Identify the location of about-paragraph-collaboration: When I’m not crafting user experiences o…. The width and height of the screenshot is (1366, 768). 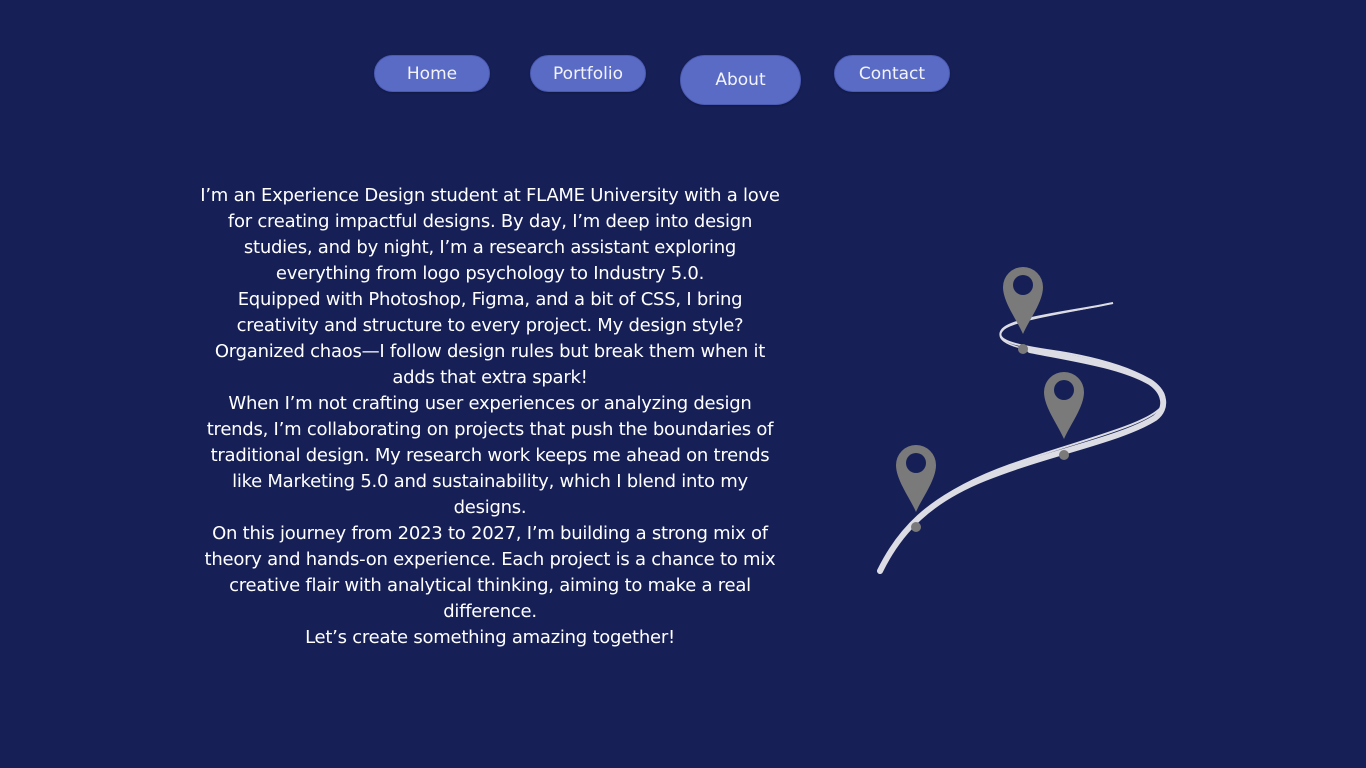
(490, 455).